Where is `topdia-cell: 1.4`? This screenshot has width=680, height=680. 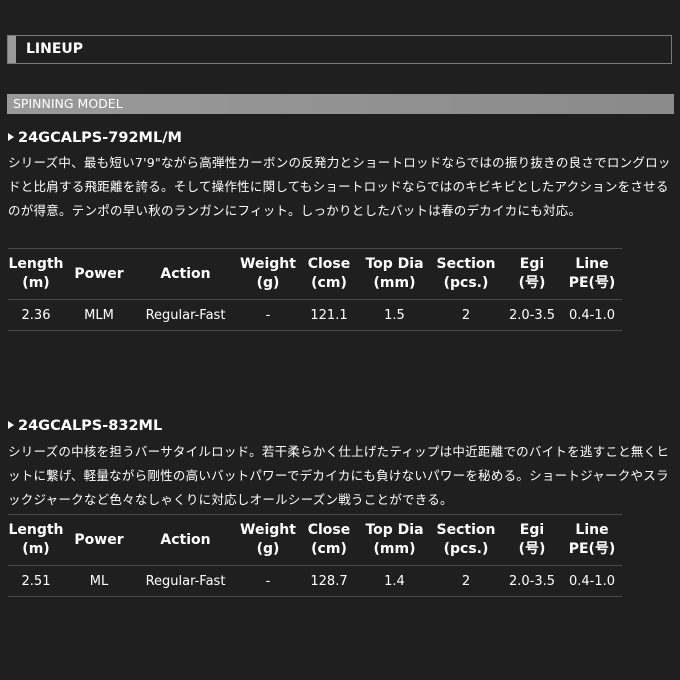
topdia-cell: 1.4 is located at coordinates (394, 581).